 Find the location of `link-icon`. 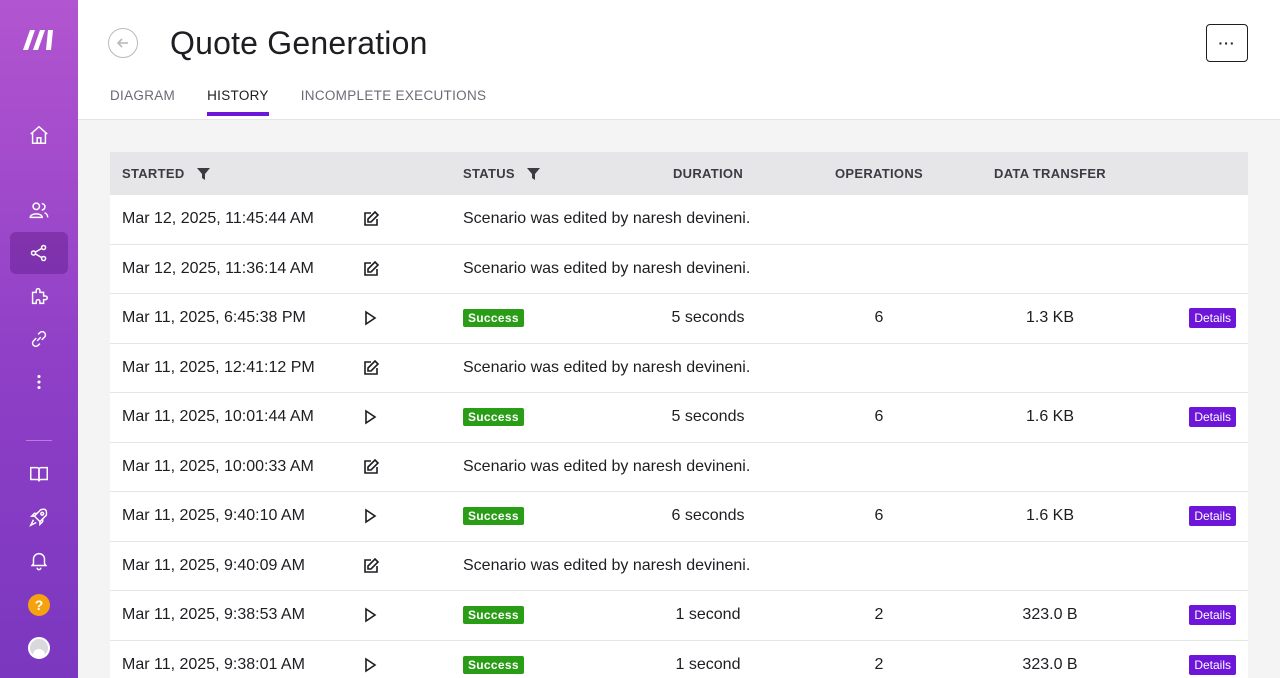

link-icon is located at coordinates (39, 339).